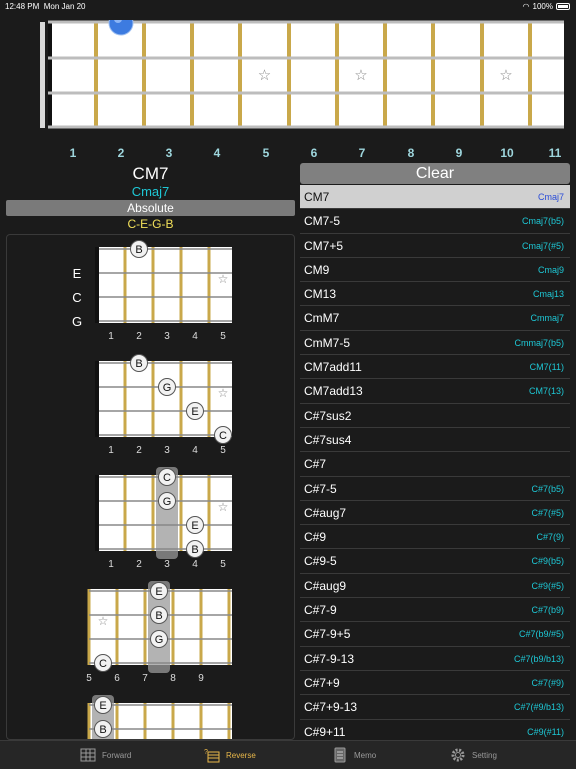 This screenshot has width=576, height=769. Describe the element at coordinates (435, 318) in the screenshot. I see `chord-list-row: CmM7 Cmmaj7` at that location.